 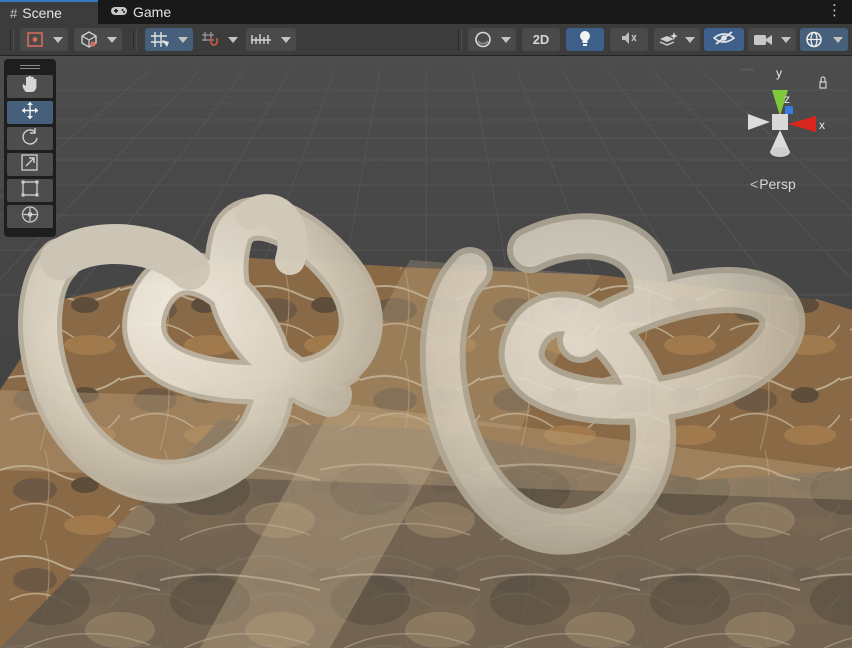 I want to click on hand-icon, so click(x=30, y=87).